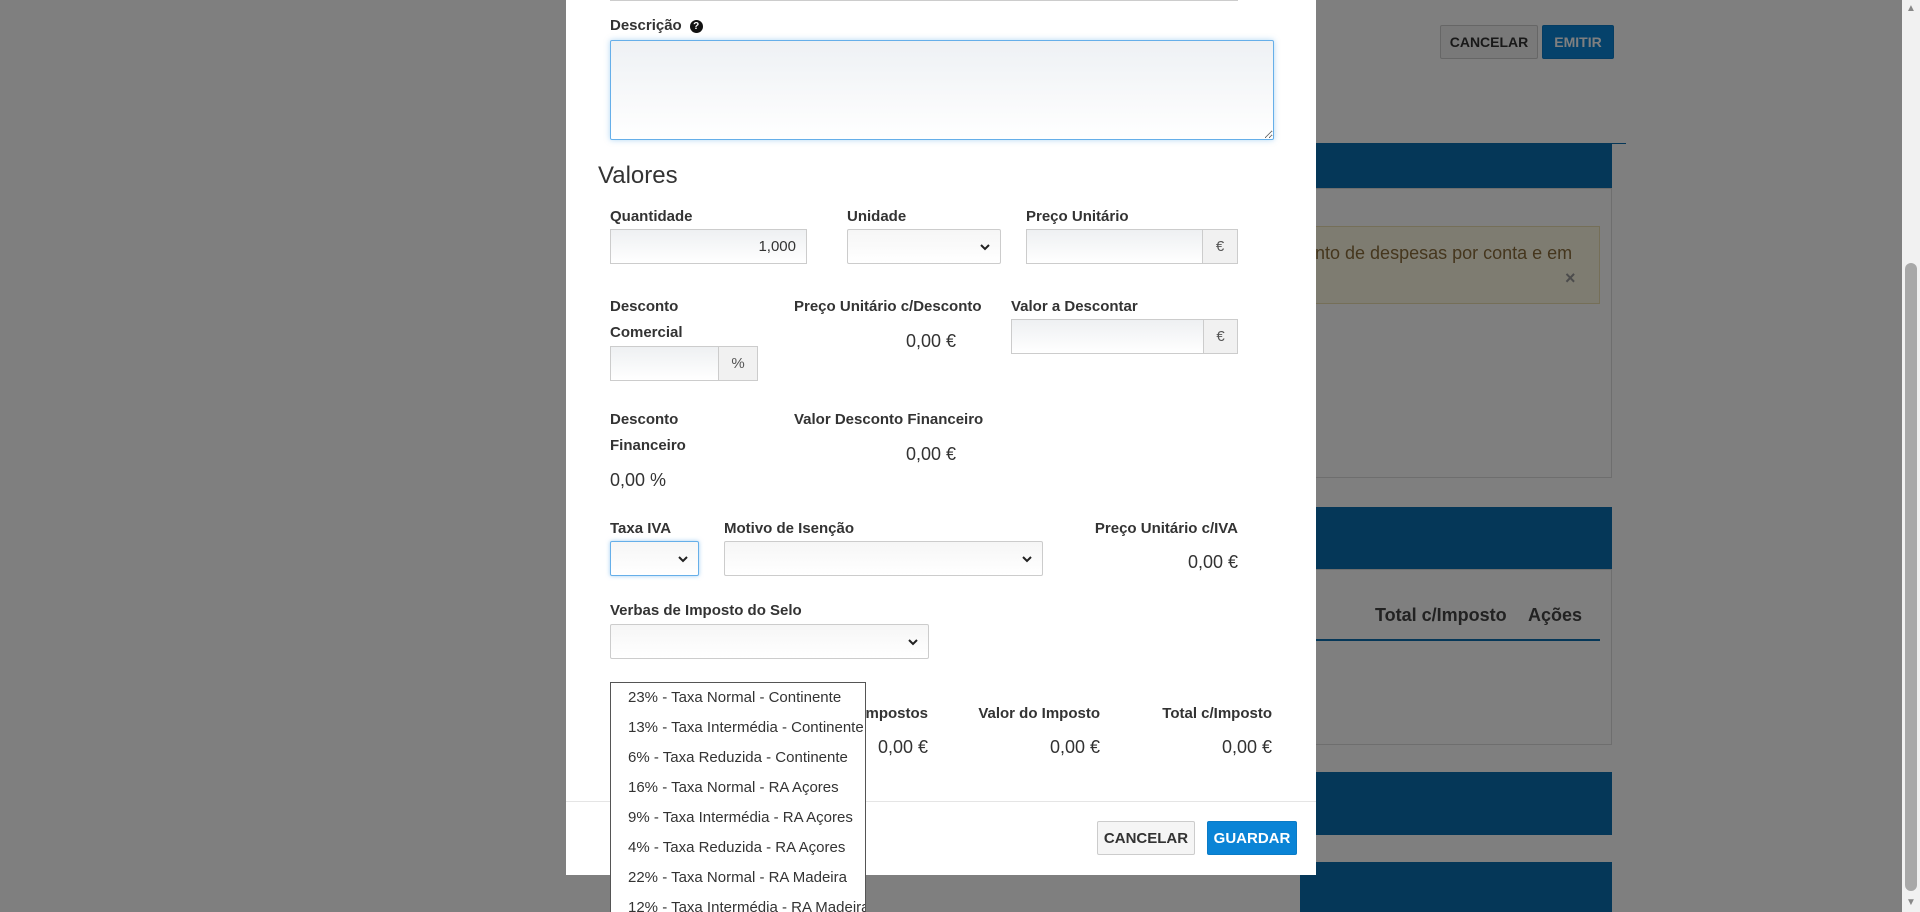 The image size is (1920, 912). What do you see at coordinates (889, 419) in the screenshot?
I see `financial-discount-amount-label: Valor Desconto Financeiro` at bounding box center [889, 419].